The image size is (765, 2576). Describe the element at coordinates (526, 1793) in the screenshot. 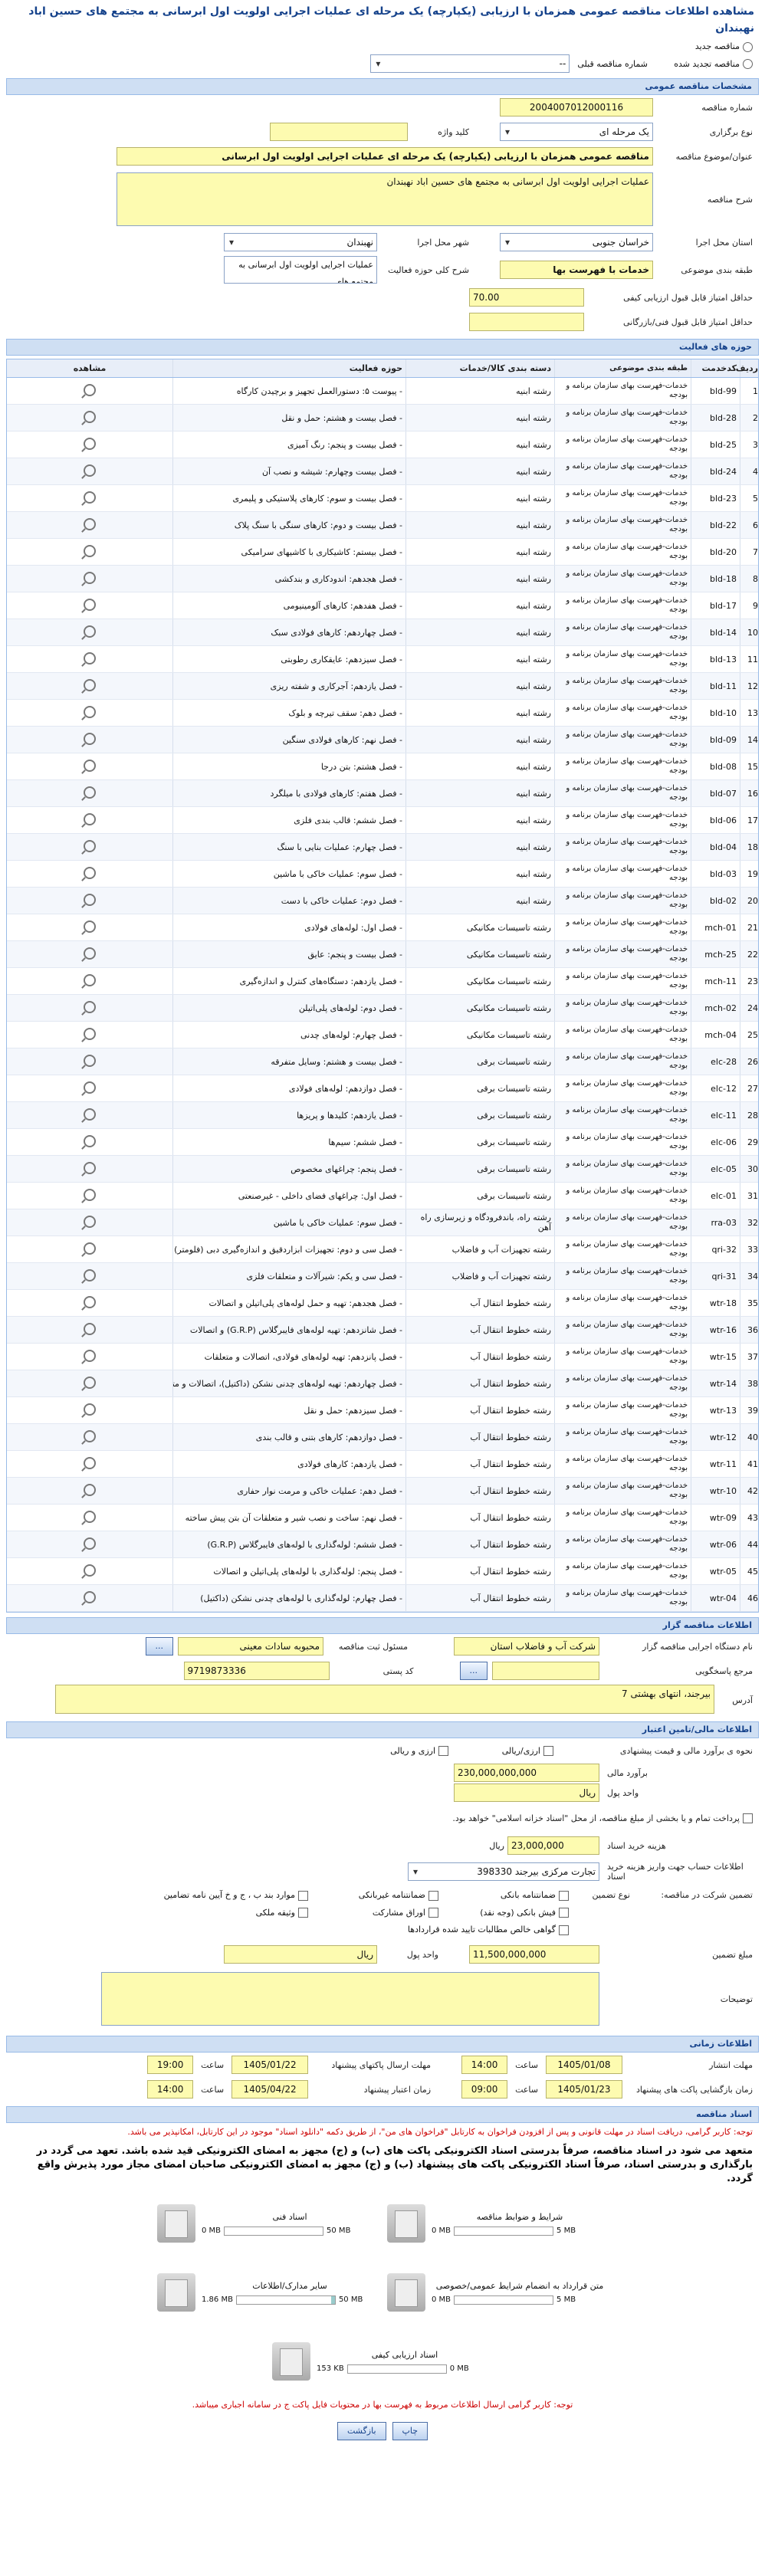

I see `unit-field: ریال` at that location.